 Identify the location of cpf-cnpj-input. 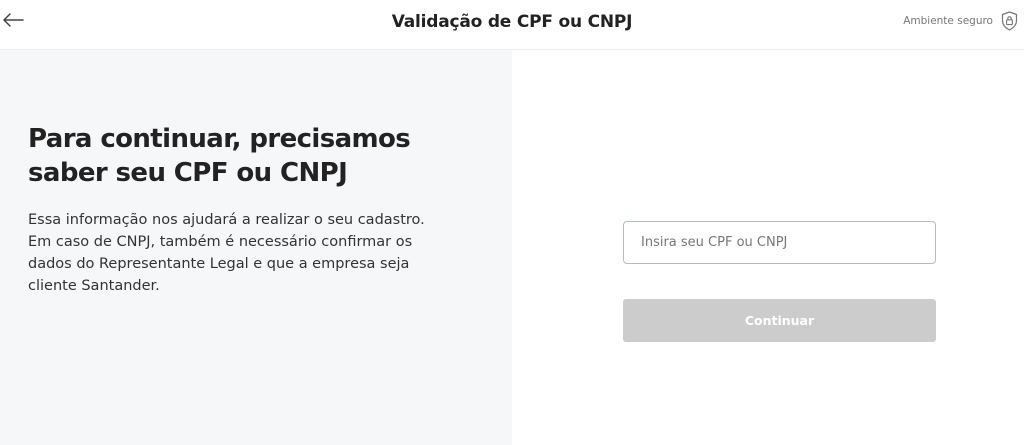
(779, 242).